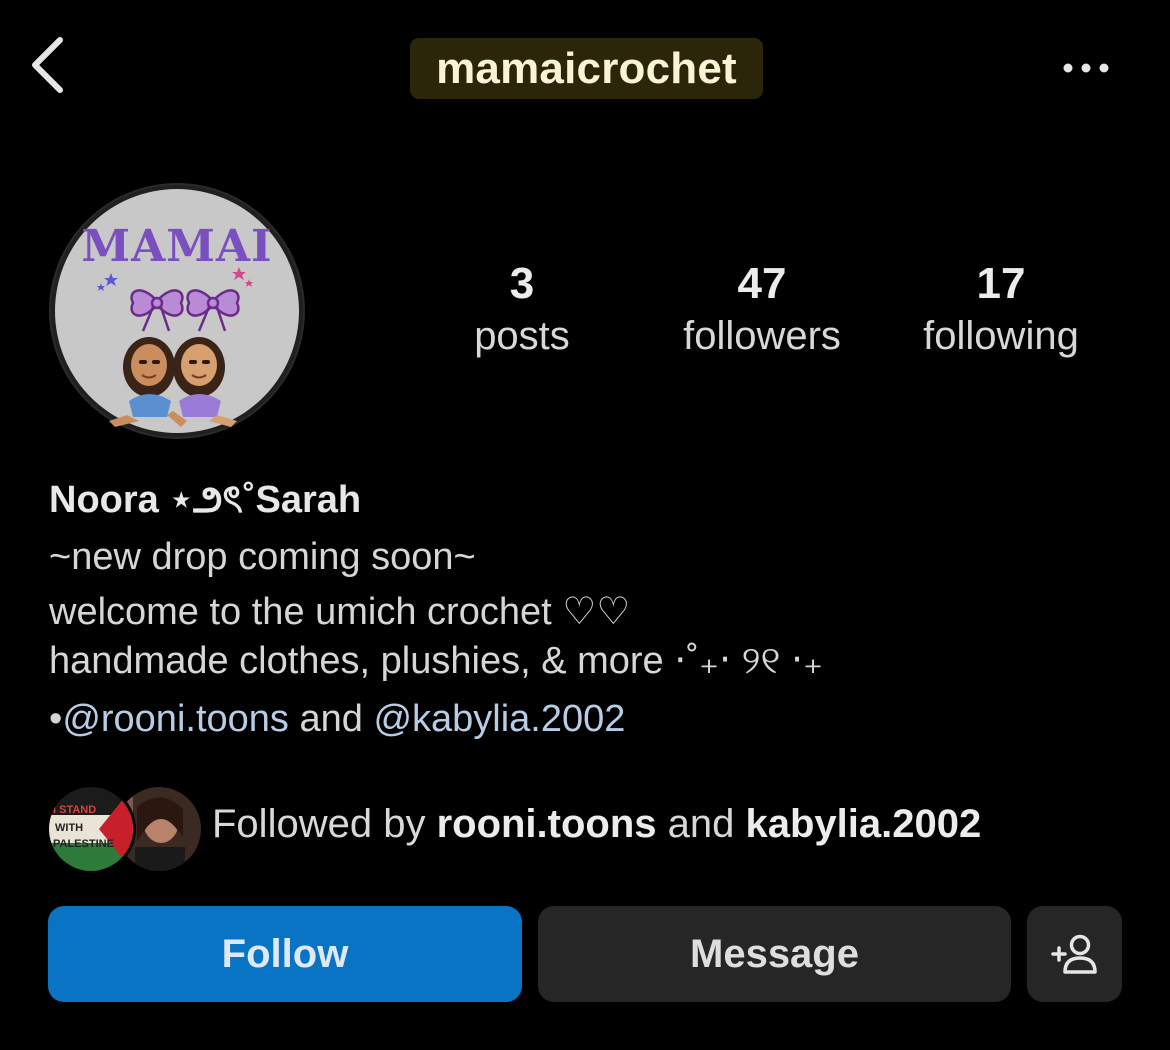  I want to click on bio-mentions: •@rooni.toons and @kabylia.2002, so click(337, 719).